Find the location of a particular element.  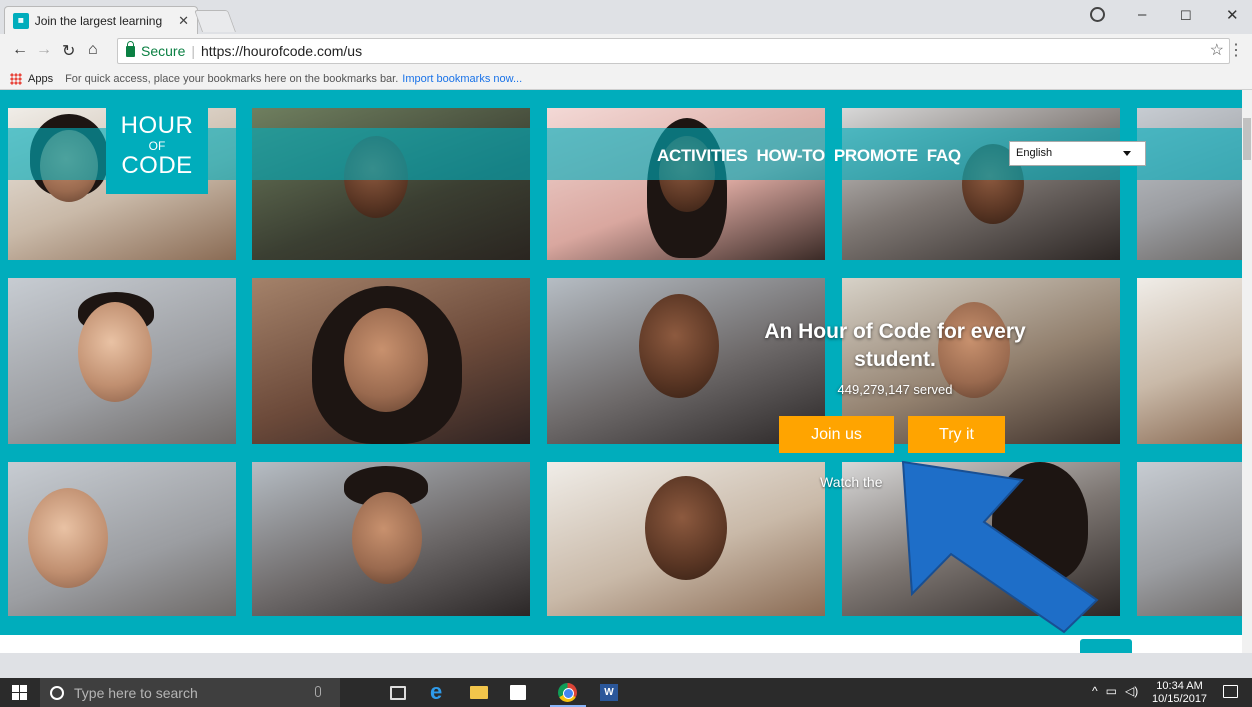

volume-icon: ◁) is located at coordinates (1131, 691).